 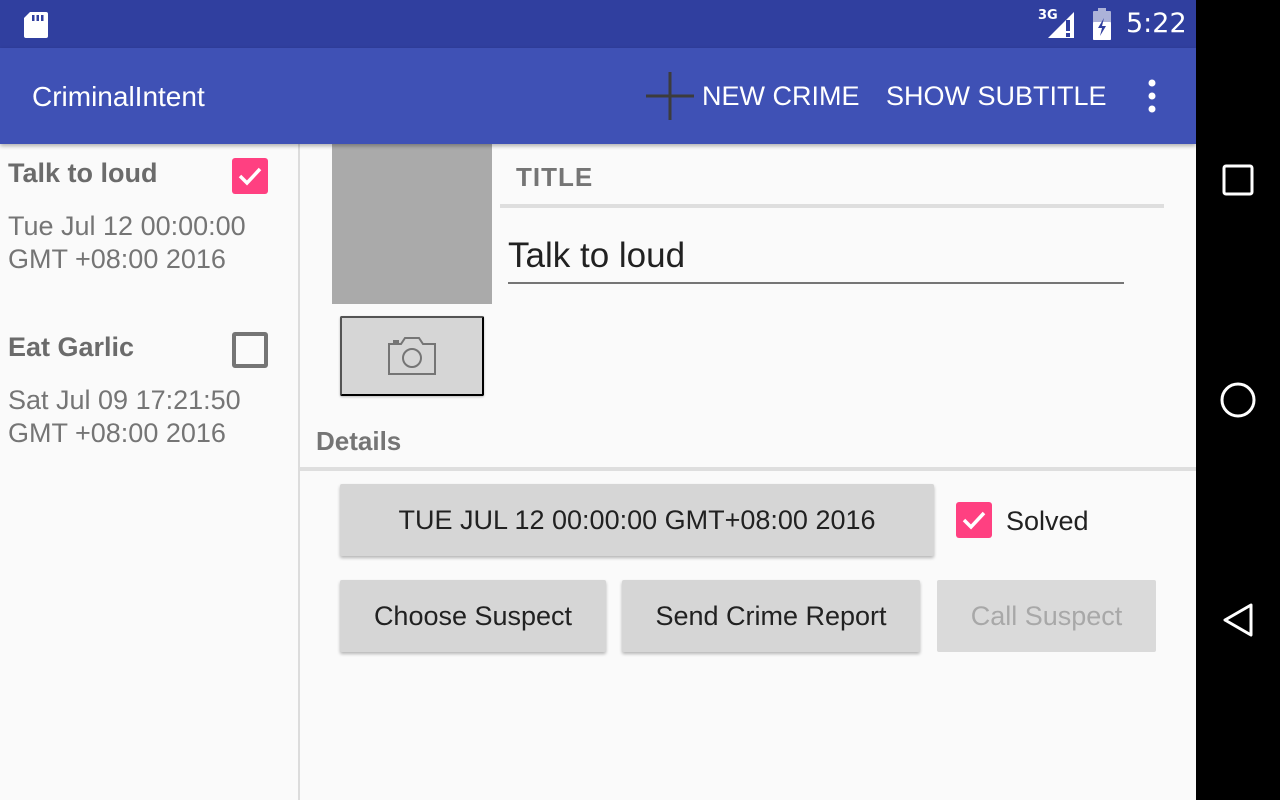 What do you see at coordinates (832, 206) in the screenshot?
I see `title-divider` at bounding box center [832, 206].